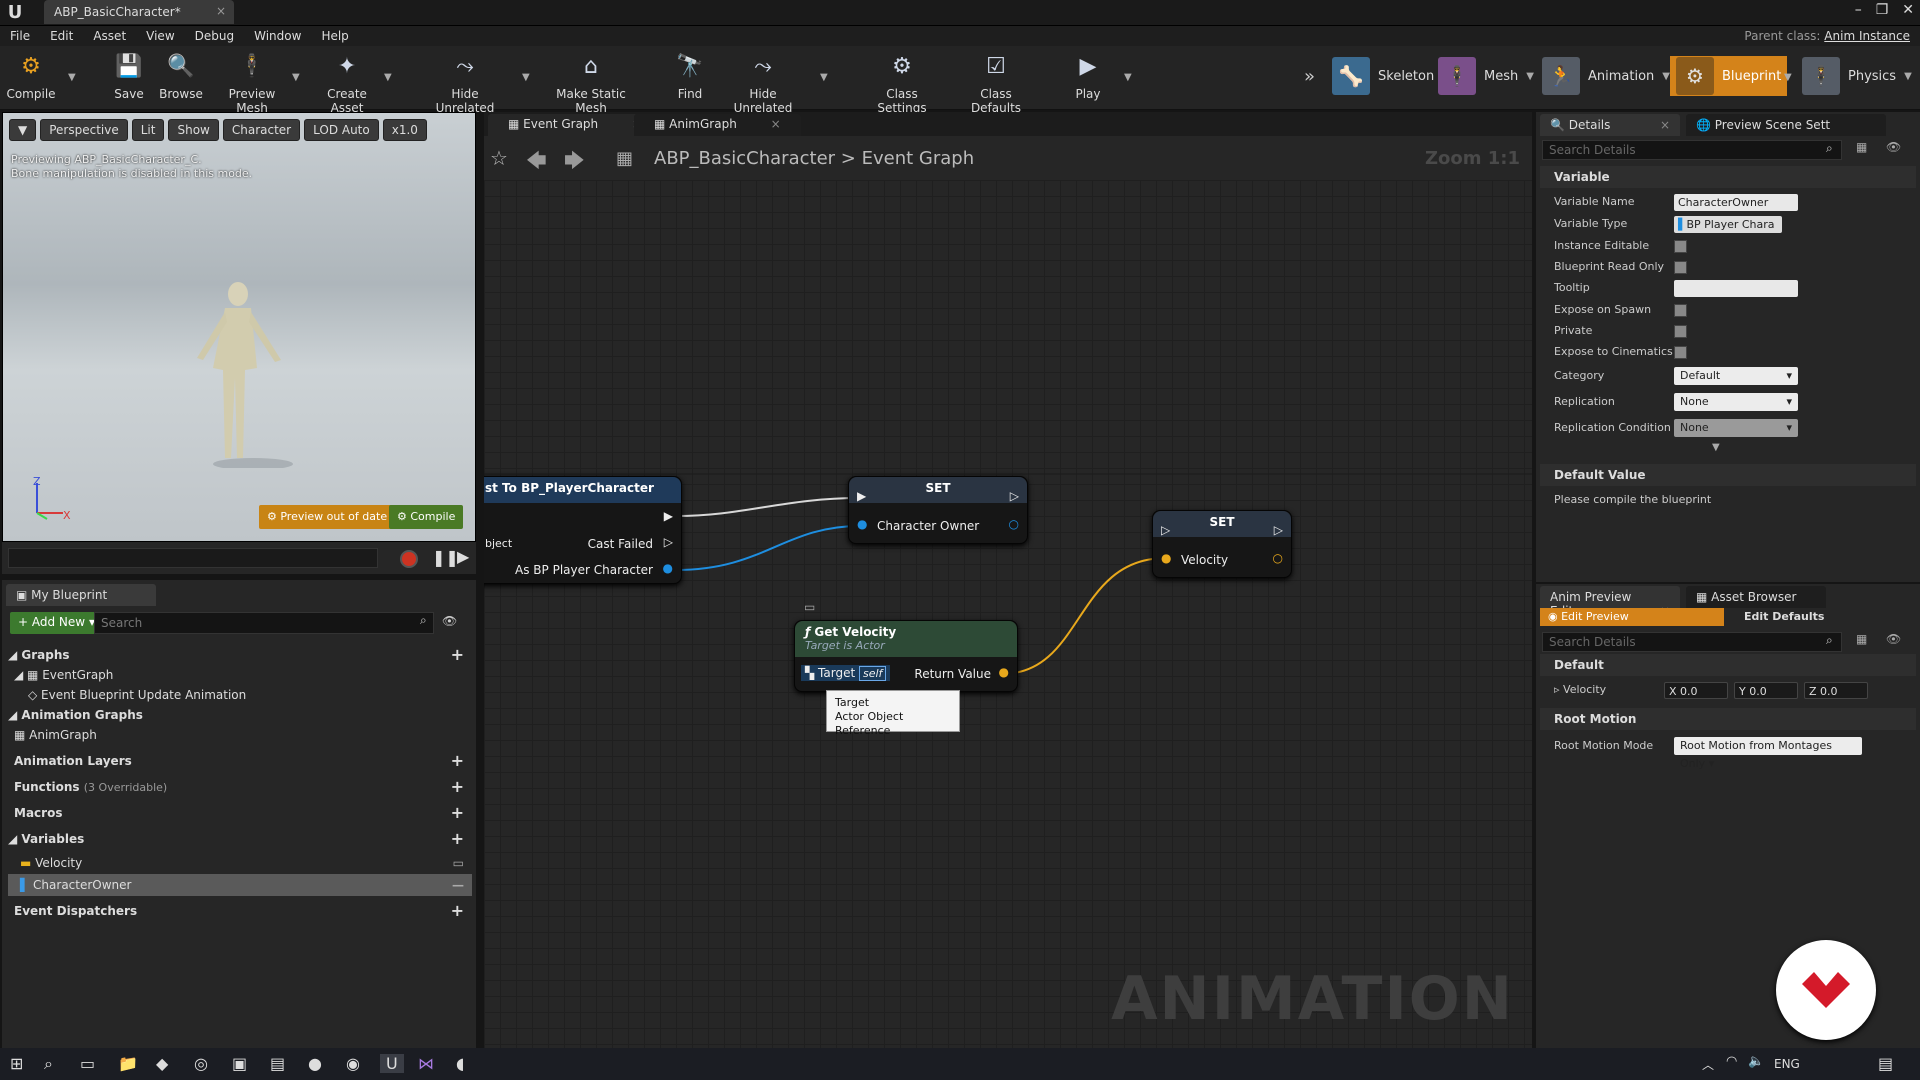  Describe the element at coordinates (1736, 202) in the screenshot. I see `variable-name-field: CharacterOwner` at that location.